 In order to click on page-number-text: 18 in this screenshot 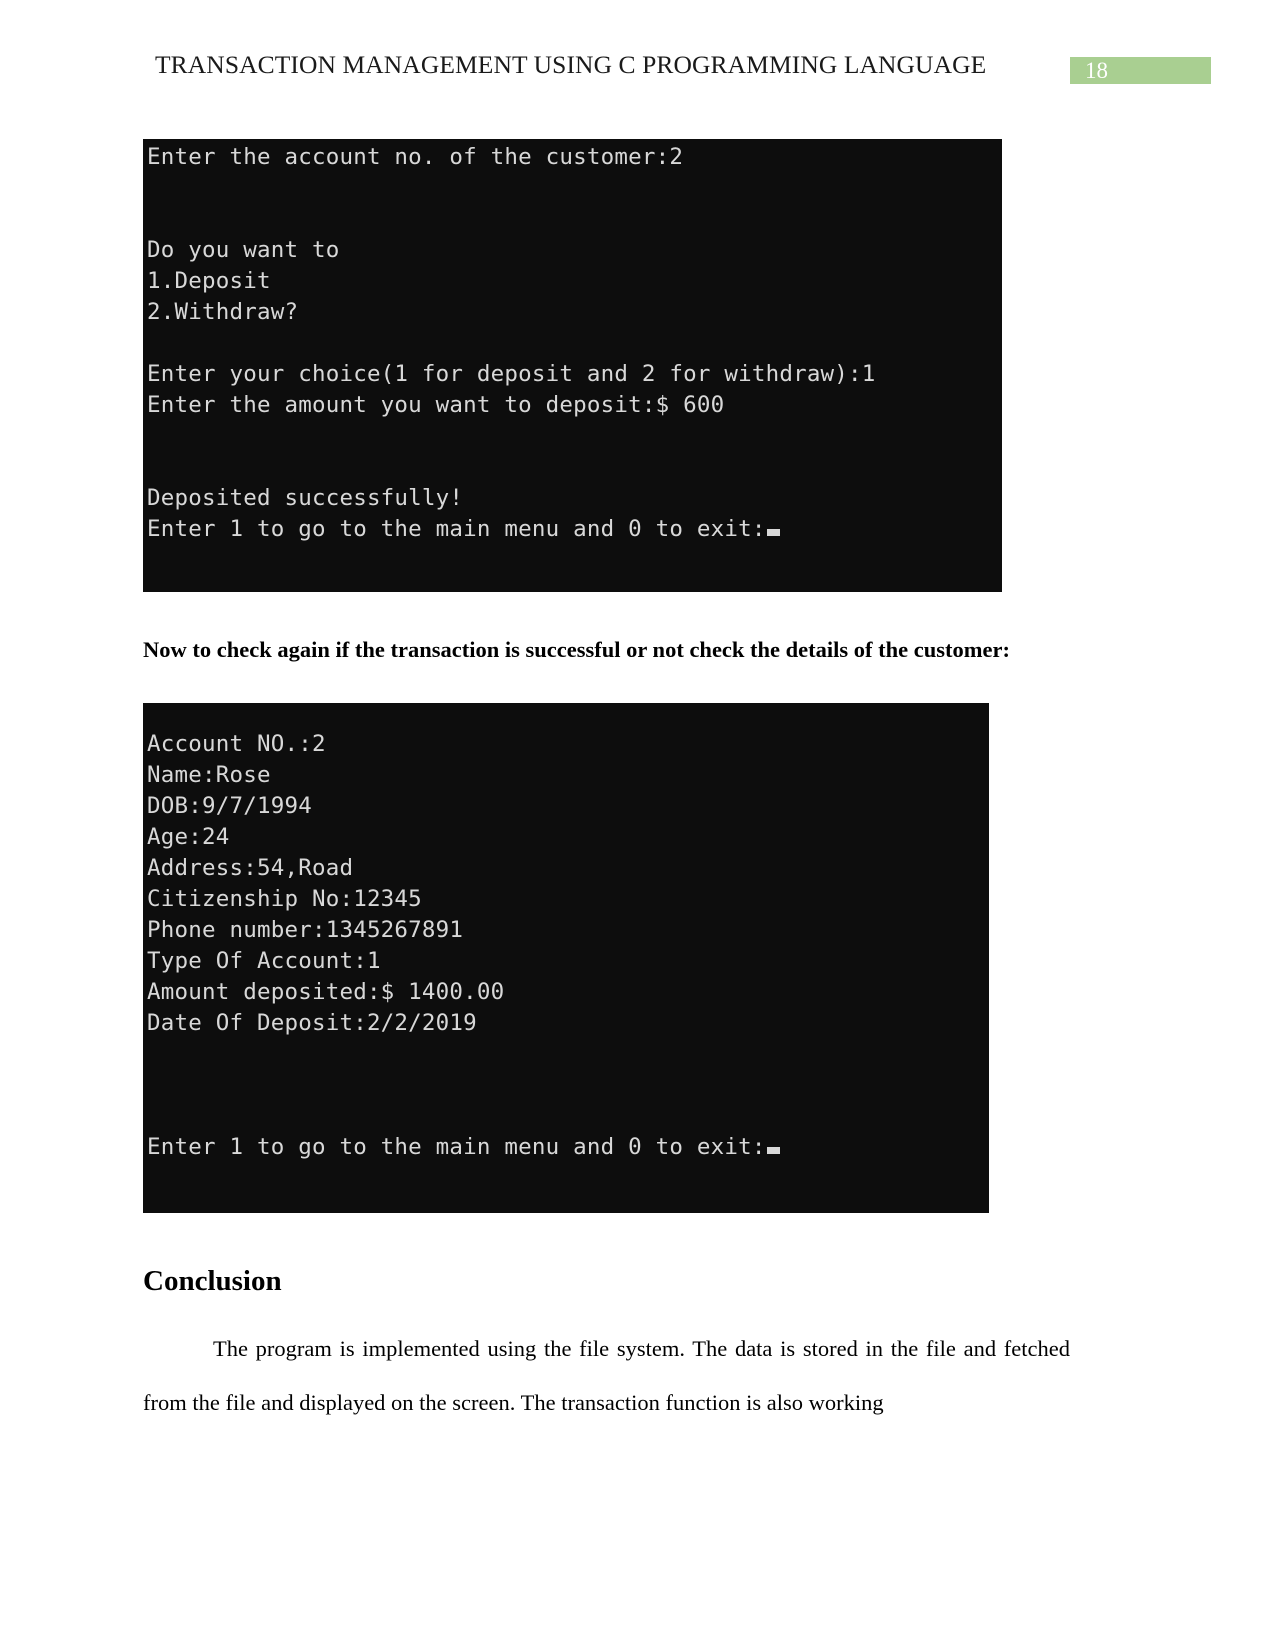, I will do `click(1096, 70)`.